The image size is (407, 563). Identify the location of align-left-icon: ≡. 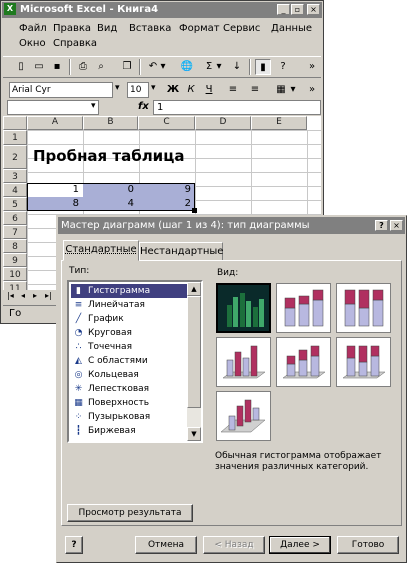
(233, 90).